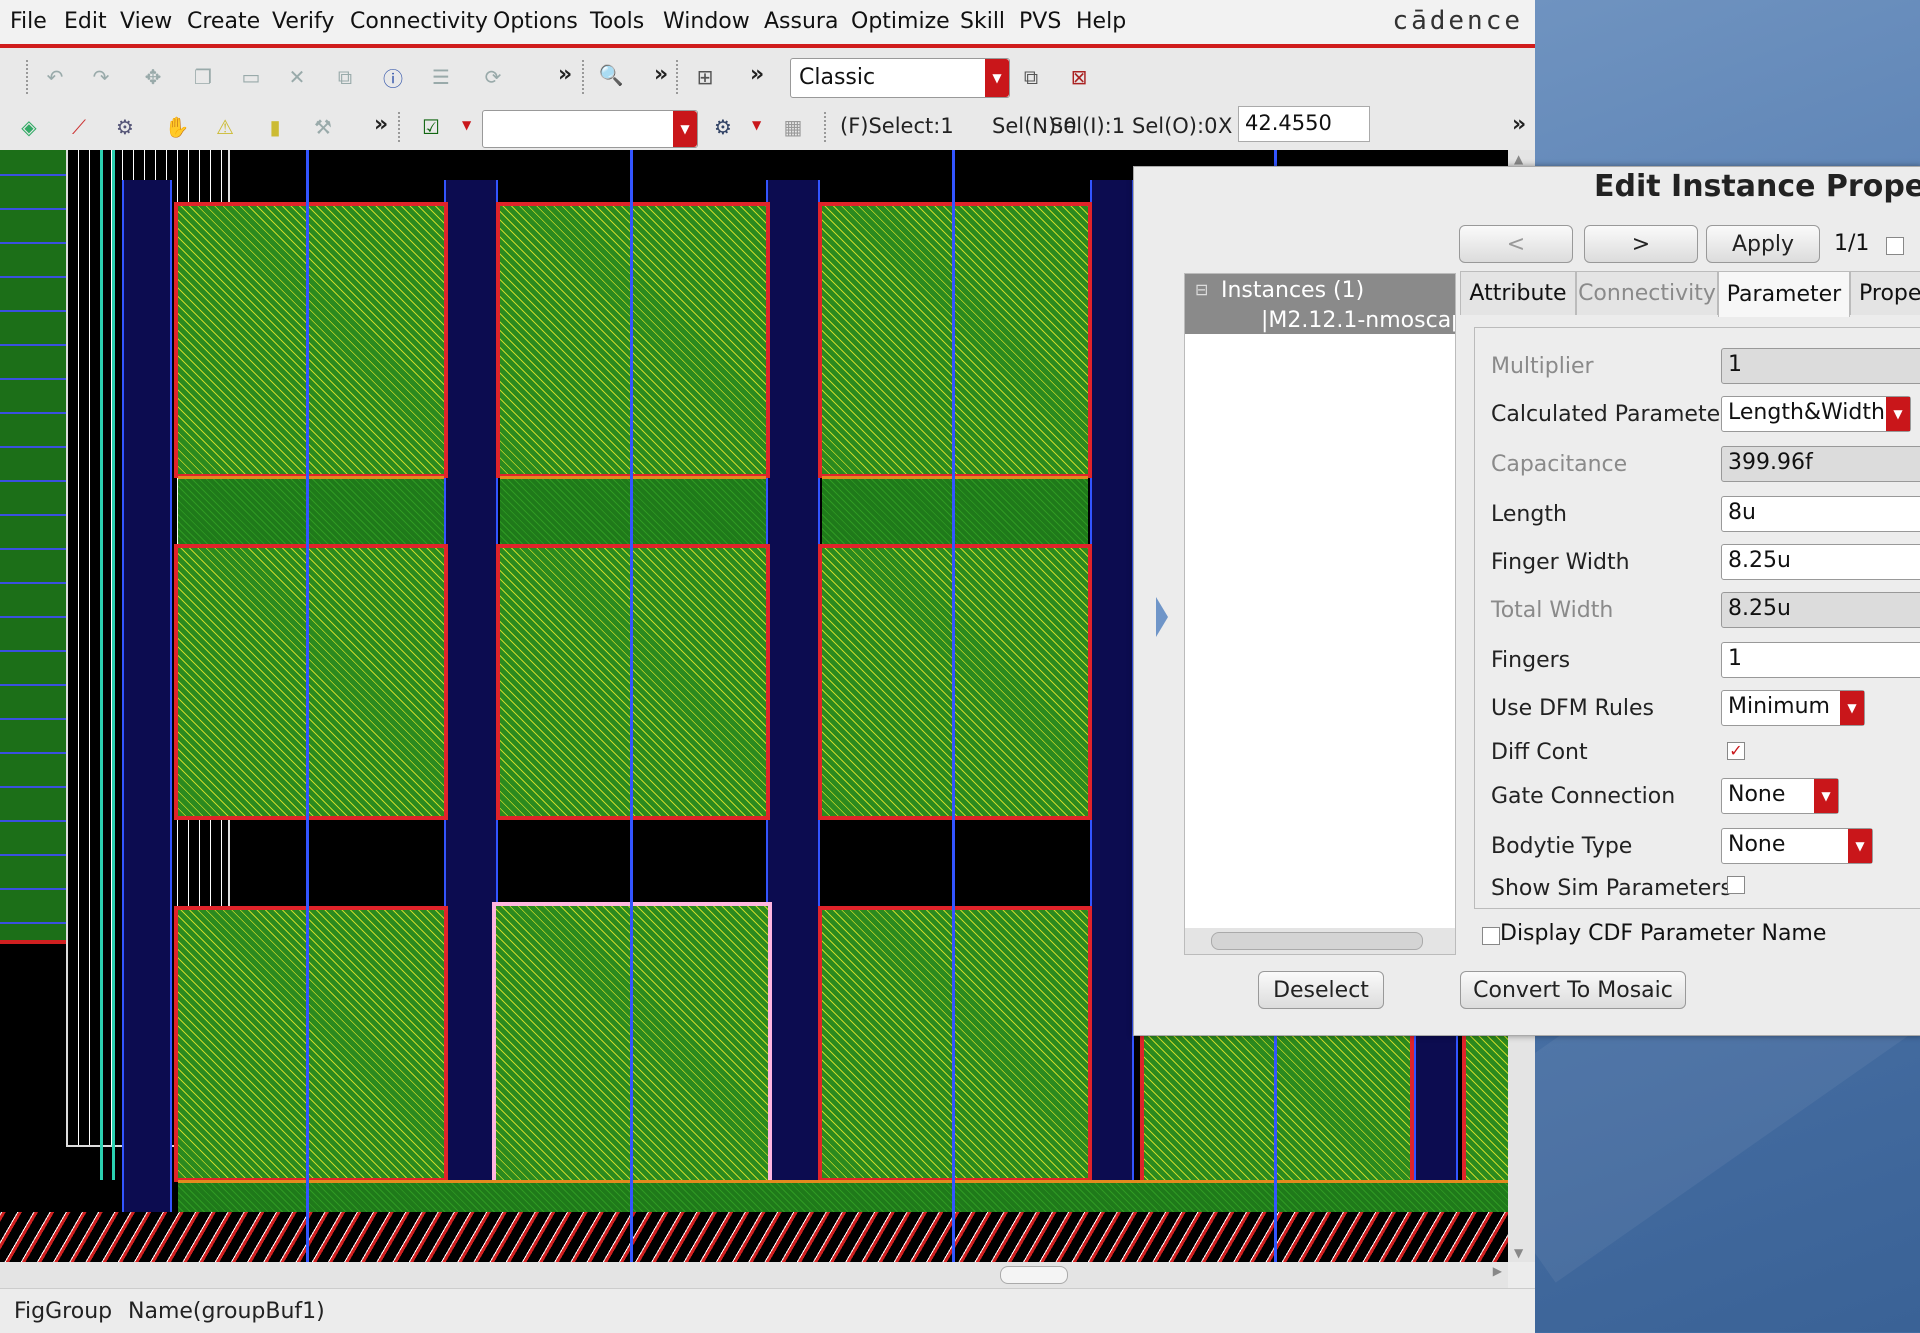 This screenshot has height=1333, width=1920. I want to click on menu-window: Window, so click(706, 21).